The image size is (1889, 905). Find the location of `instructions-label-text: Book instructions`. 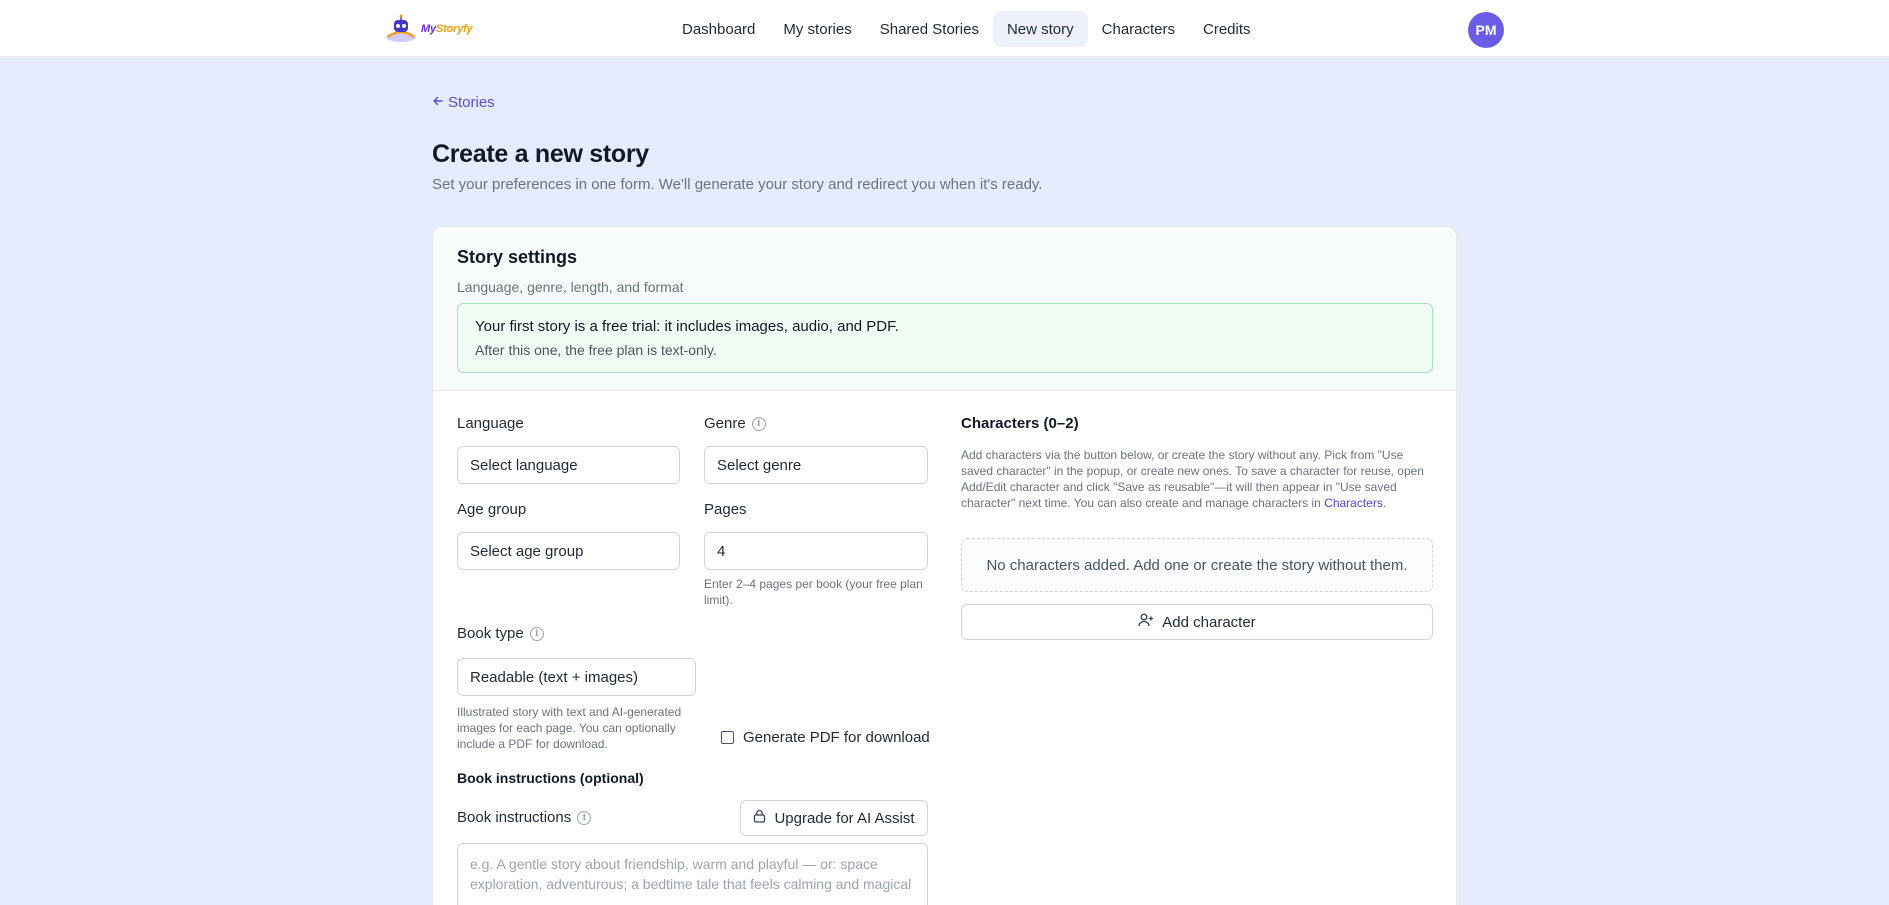

instructions-label-text: Book instructions is located at coordinates (514, 817).